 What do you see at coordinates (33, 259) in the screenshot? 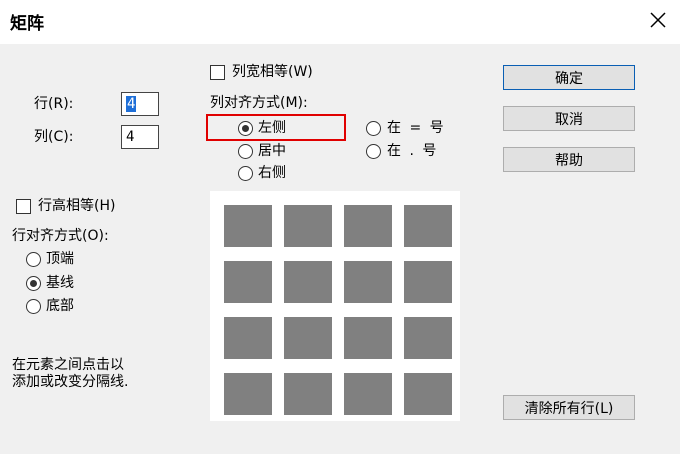
I see `row-align-top-radio` at bounding box center [33, 259].